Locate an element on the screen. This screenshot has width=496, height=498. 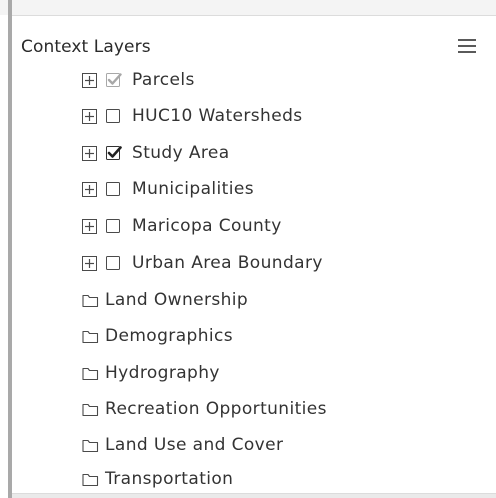
checkbox-checked-icon is located at coordinates (114, 153).